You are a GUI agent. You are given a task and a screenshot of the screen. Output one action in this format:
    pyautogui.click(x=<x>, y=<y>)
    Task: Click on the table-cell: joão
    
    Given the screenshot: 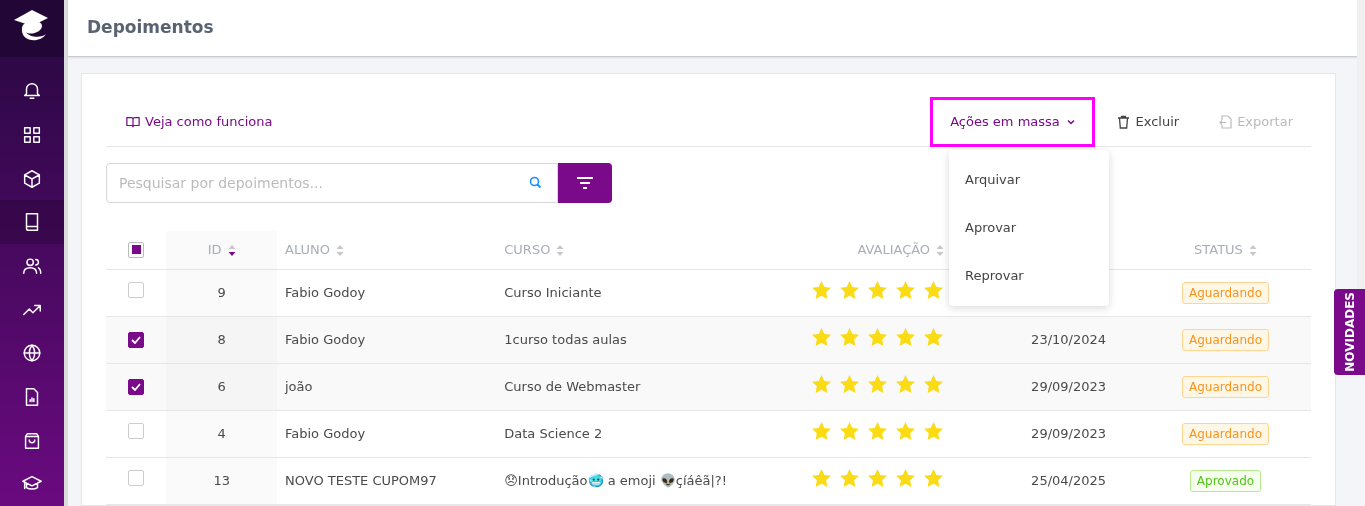 What is the action you would take?
    pyautogui.click(x=299, y=386)
    